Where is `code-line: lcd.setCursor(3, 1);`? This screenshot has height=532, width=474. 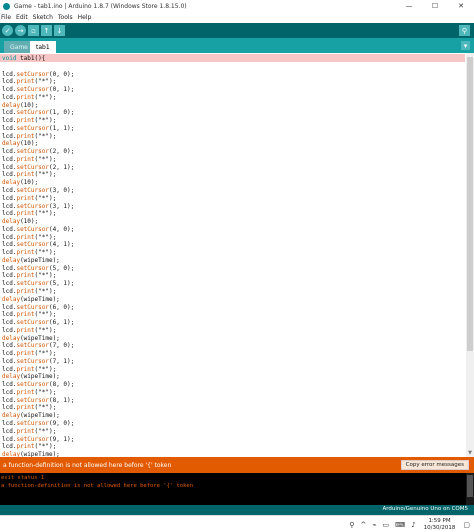
code-line: lcd.setCursor(3, 1); is located at coordinates (38, 206).